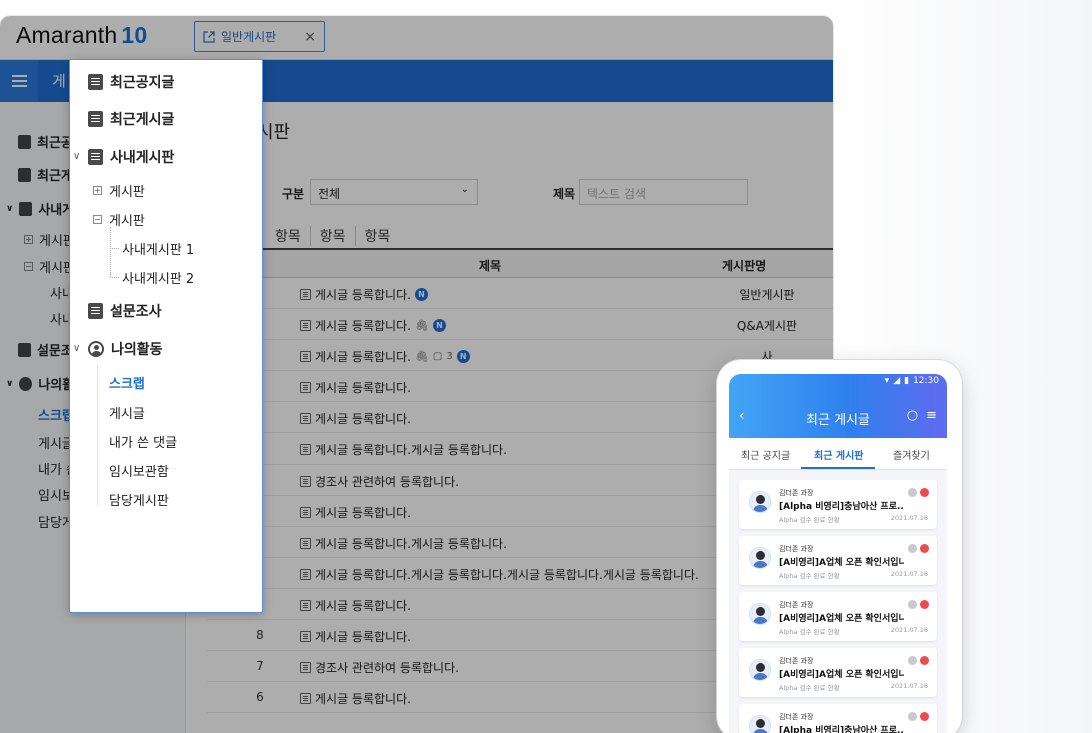 Image resolution: width=1092 pixels, height=733 pixels. I want to click on hamburger-menu-icon, so click(19, 81).